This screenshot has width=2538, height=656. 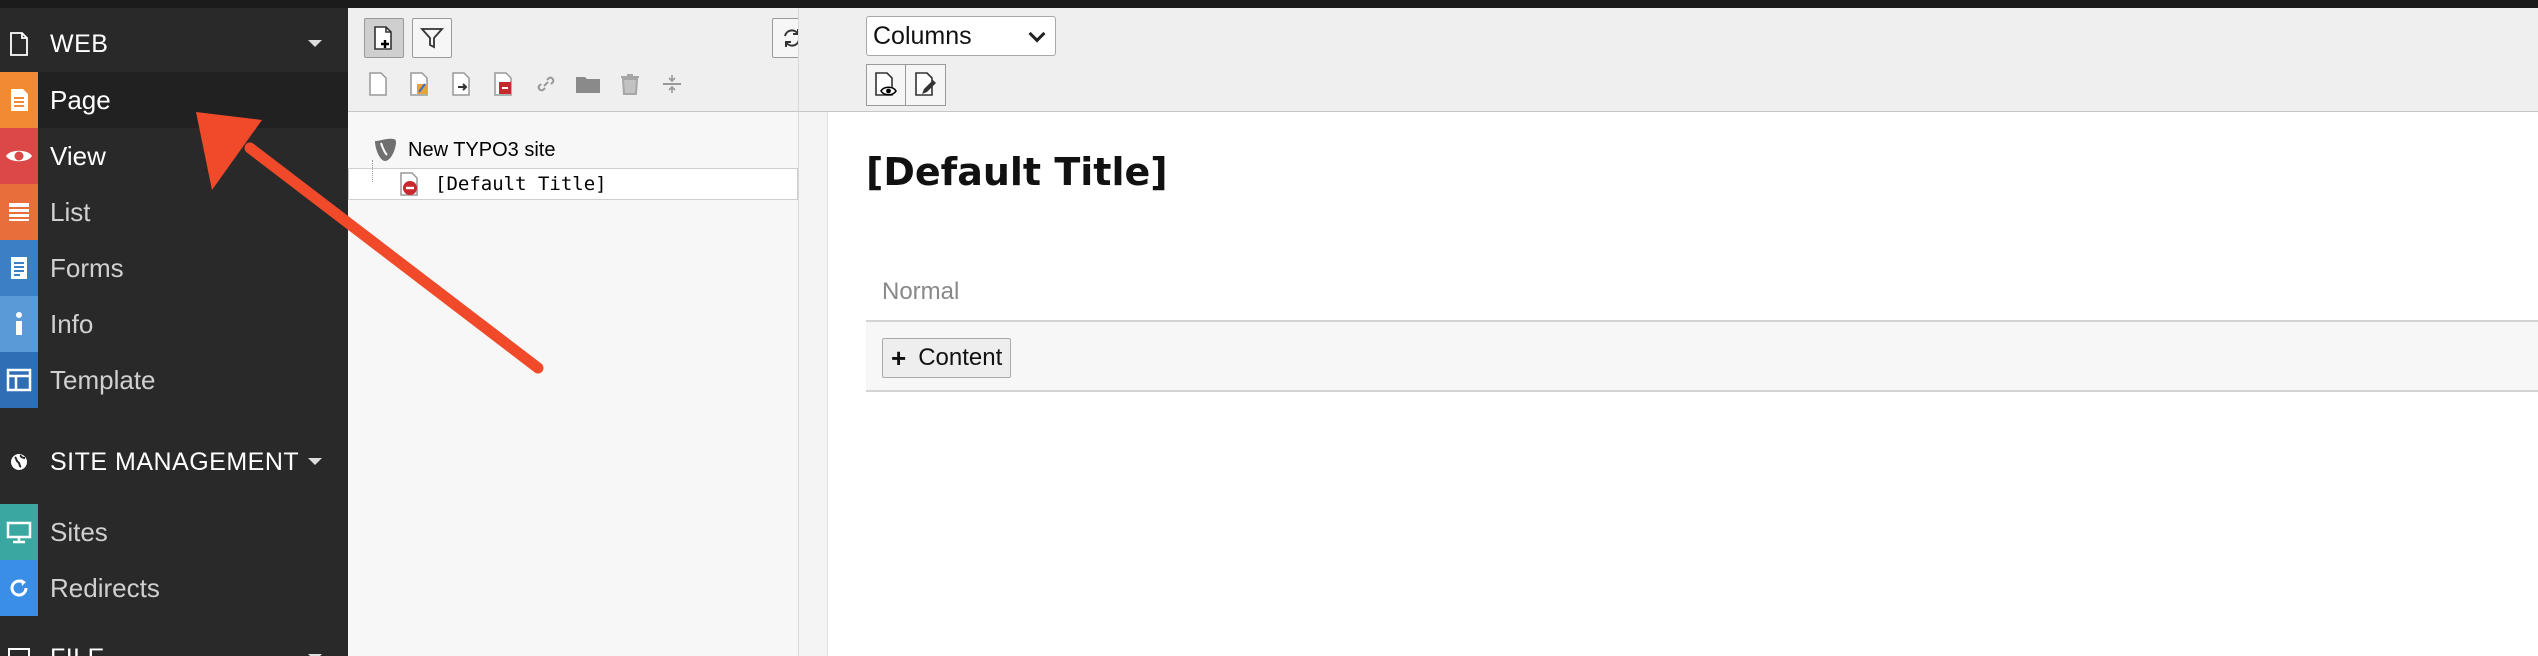 I want to click on filter-icon, so click(x=432, y=38).